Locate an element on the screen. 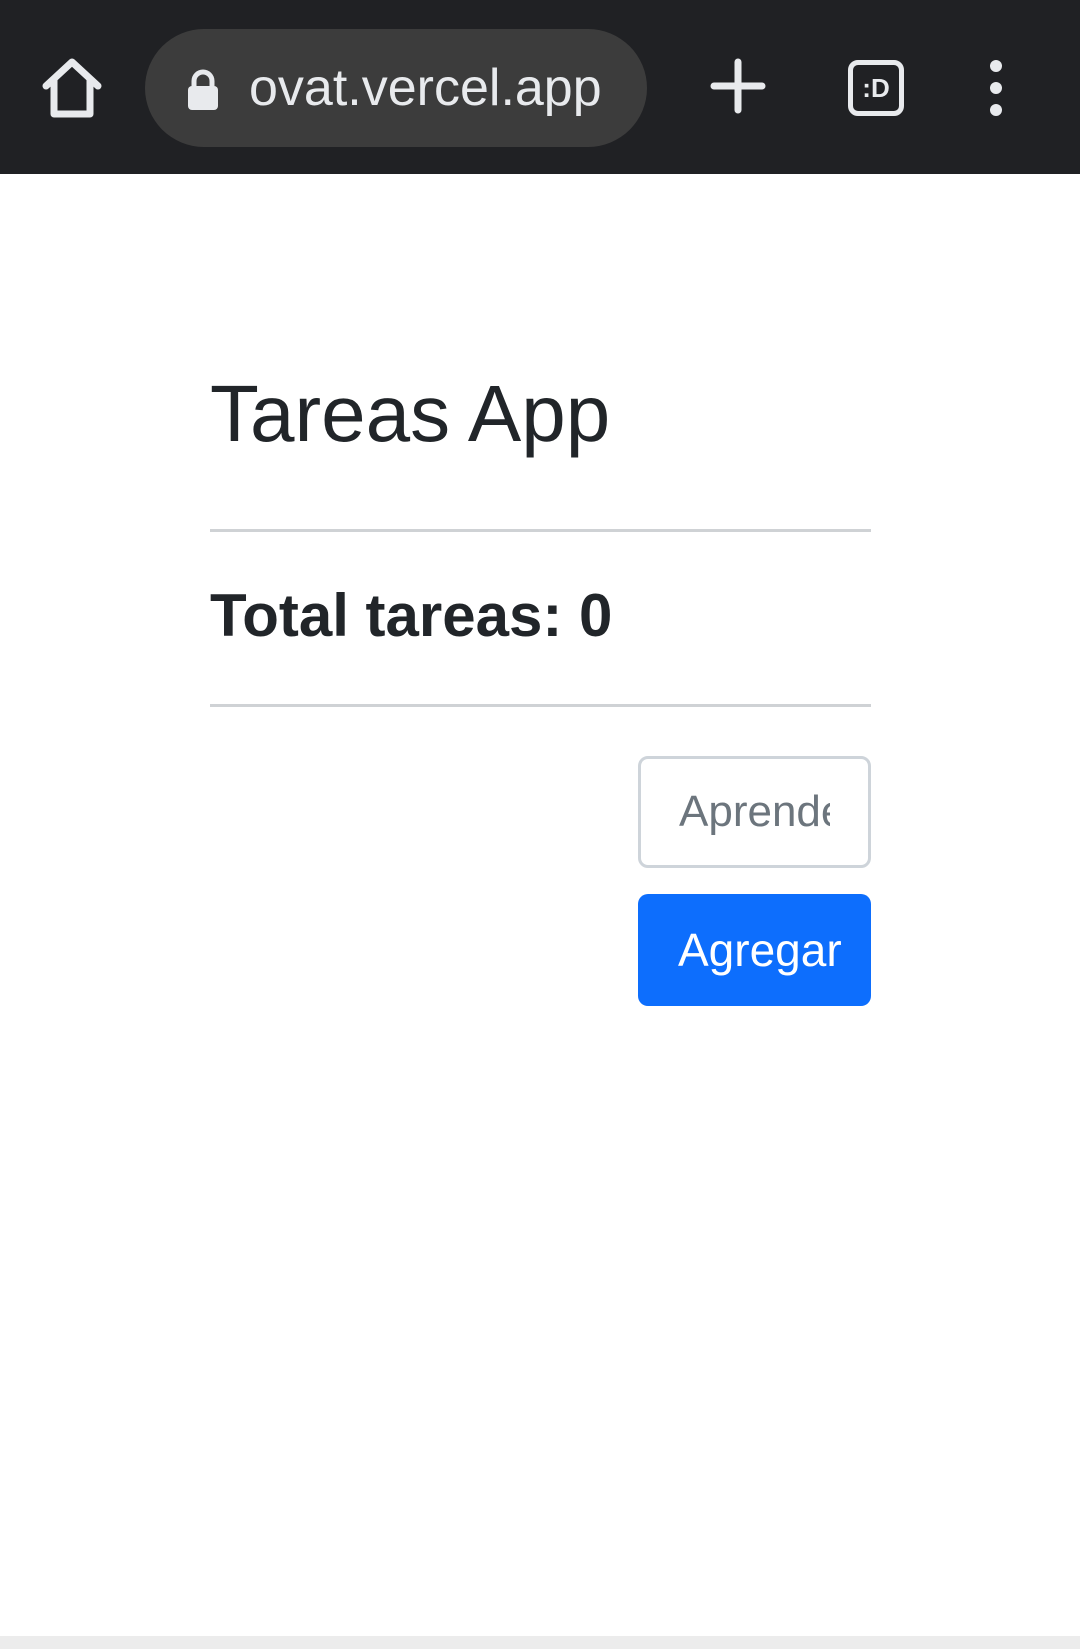 This screenshot has width=1080, height=1649. more-vert-icon is located at coordinates (996, 88).